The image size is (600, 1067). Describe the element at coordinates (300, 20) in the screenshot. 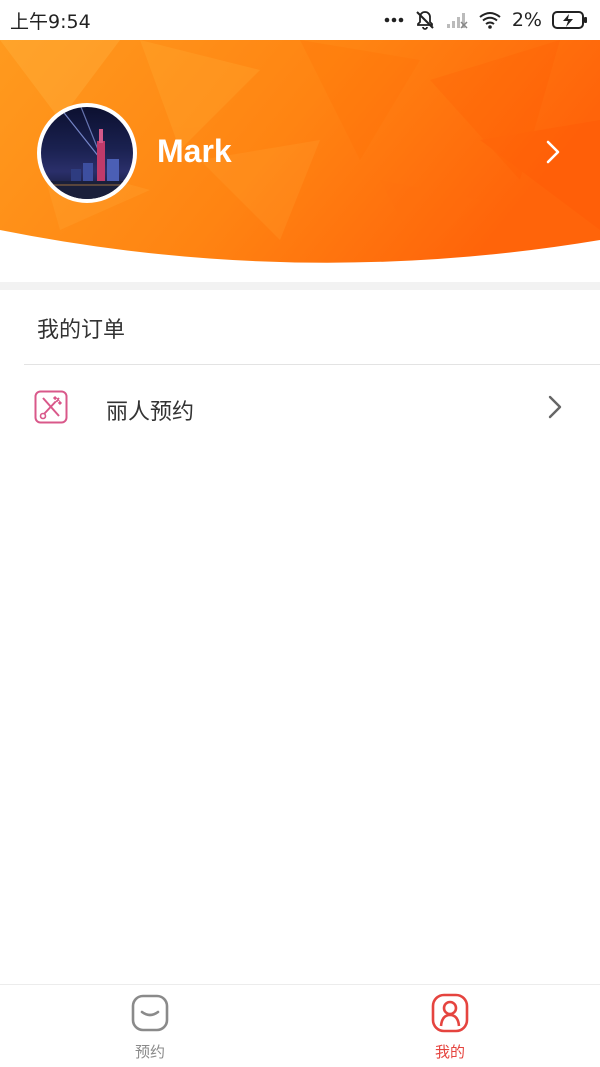

I see `status-bar: 上午9:54 2%` at that location.